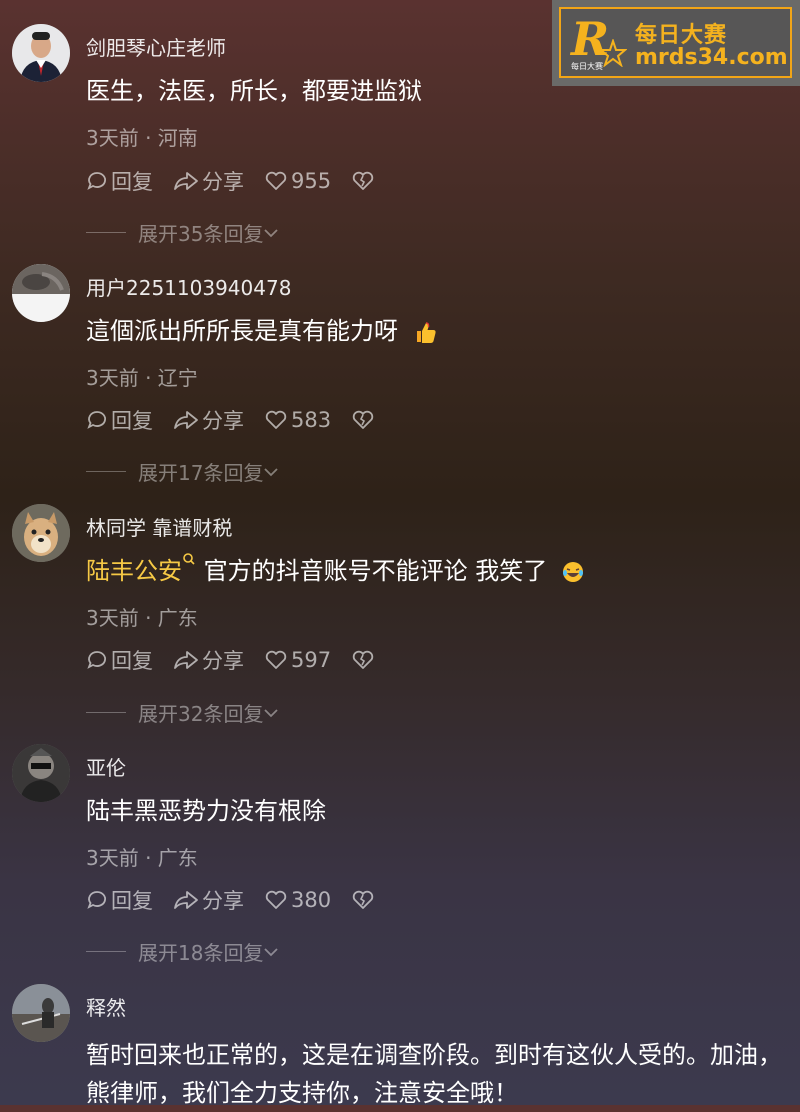 The height and width of the screenshot is (1112, 800). What do you see at coordinates (134, 571) in the screenshot?
I see `mention-label: 陆丰公安` at bounding box center [134, 571].